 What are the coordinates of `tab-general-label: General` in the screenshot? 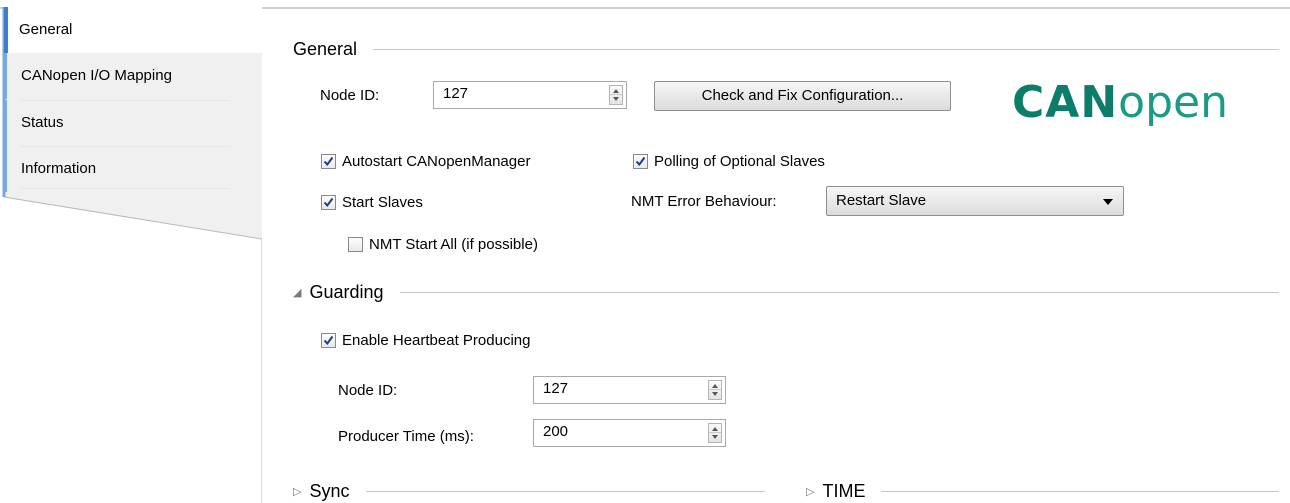 It's located at (46, 29).